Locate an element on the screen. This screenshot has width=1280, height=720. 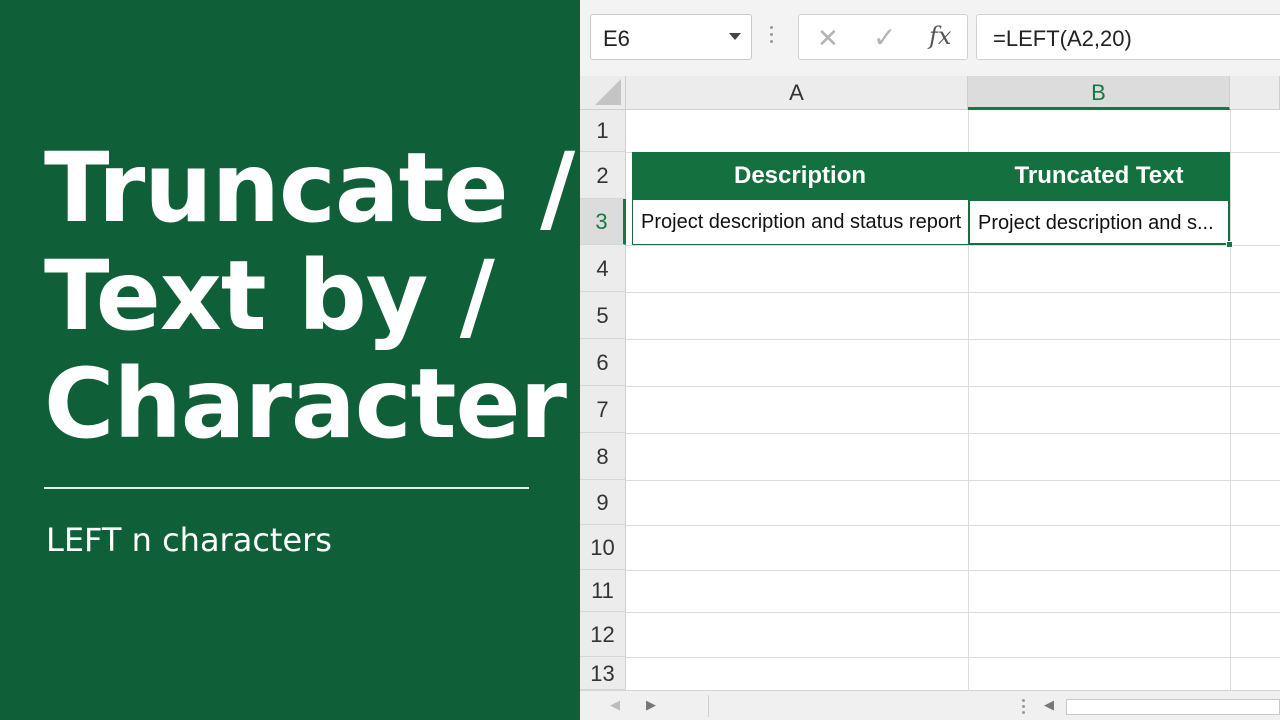
row-header-1: 1 is located at coordinates (603, 131).